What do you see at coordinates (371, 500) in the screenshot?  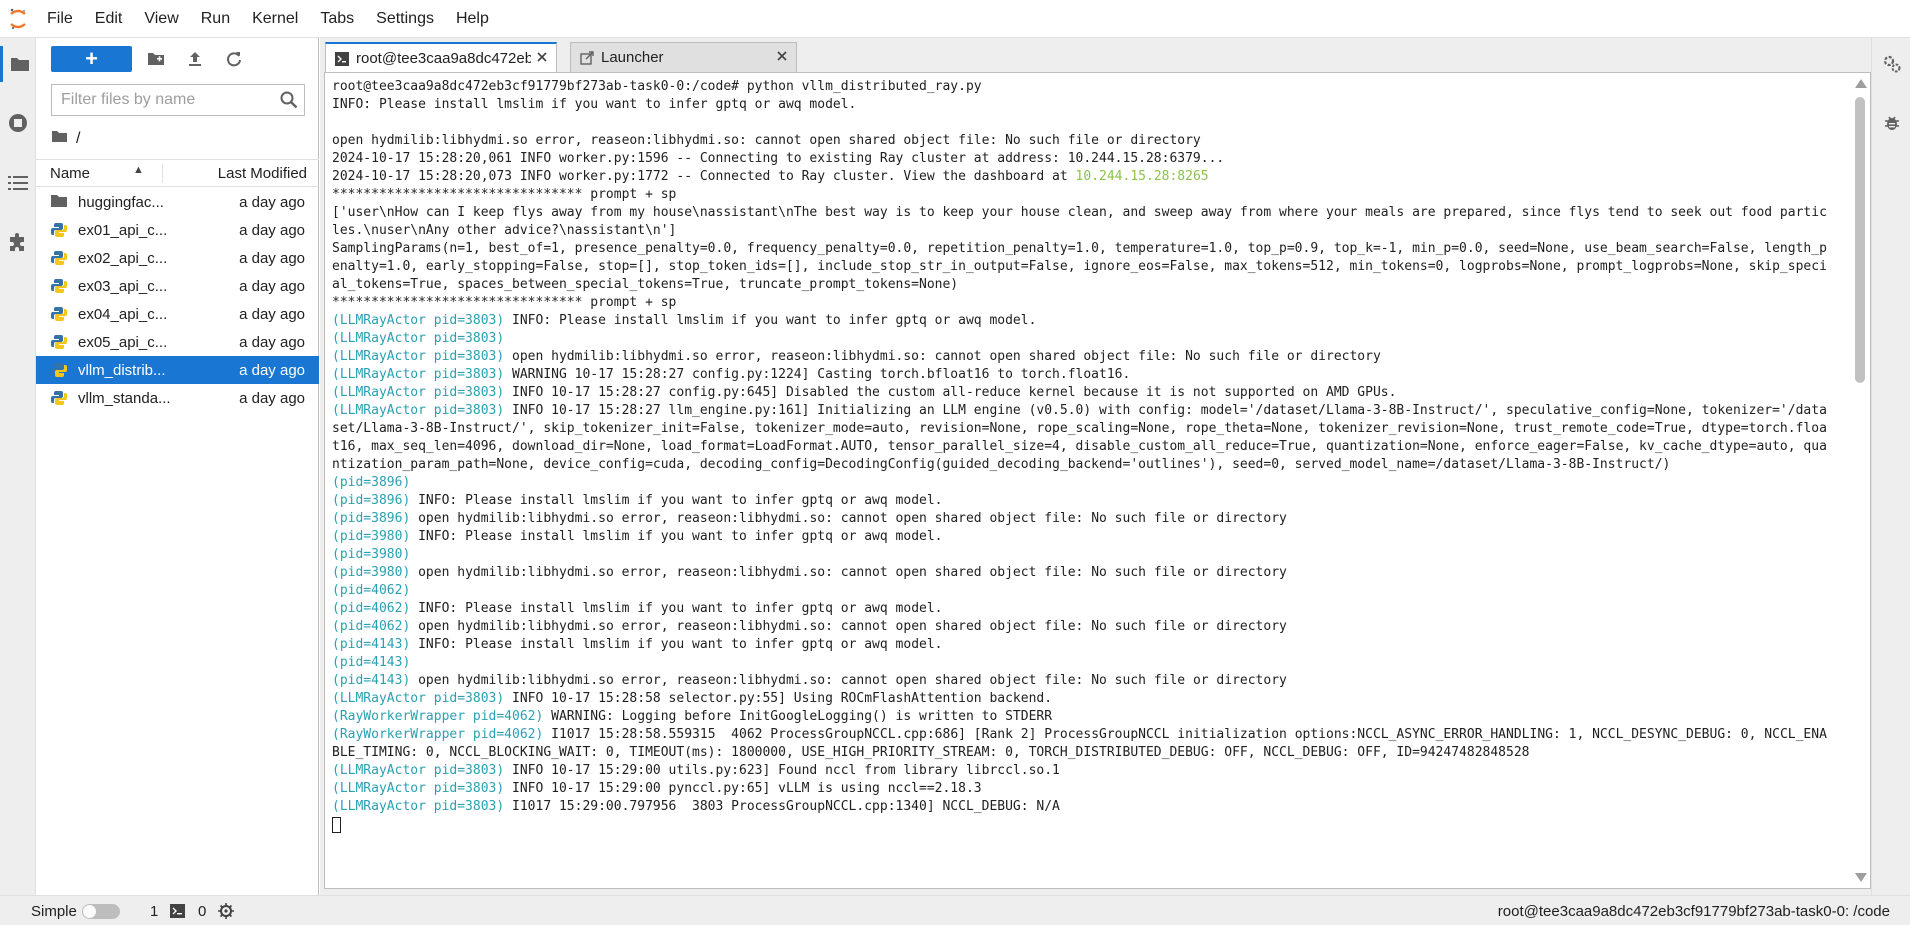 I see `process-prefix: (pid=3896)` at bounding box center [371, 500].